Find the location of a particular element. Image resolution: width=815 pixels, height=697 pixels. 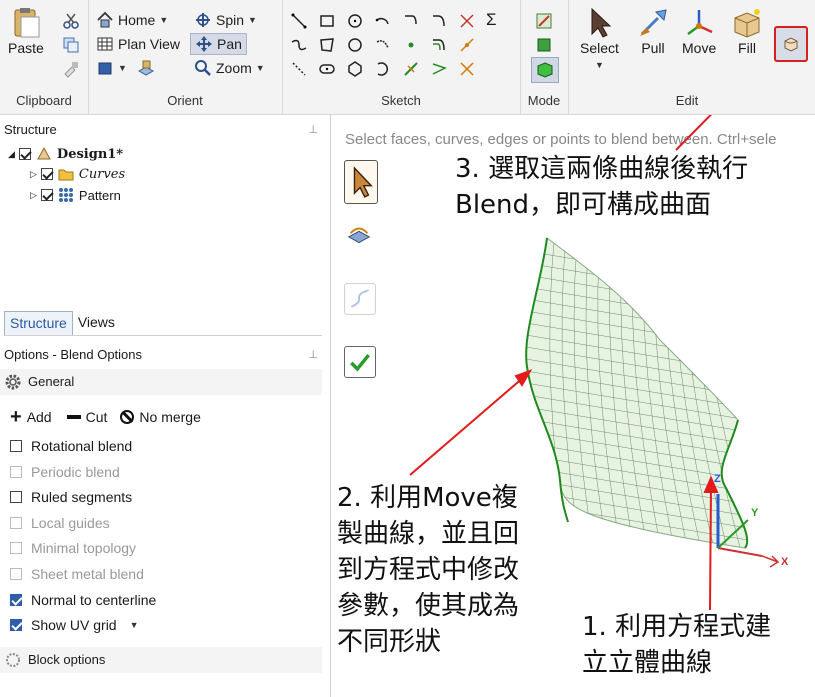

tangent-arc-icon is located at coordinates (439, 21).